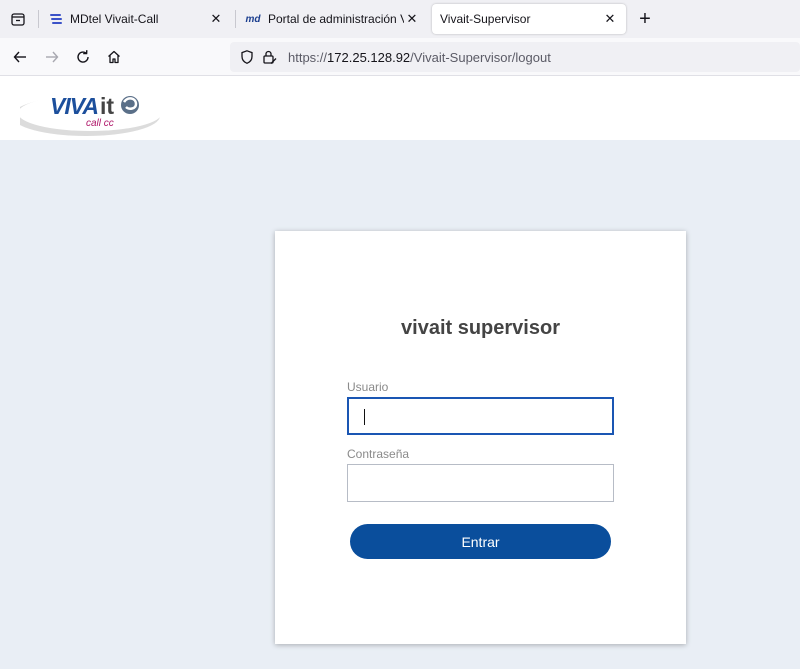 Image resolution: width=800 pixels, height=669 pixels. I want to click on page-header: VIVA it call cc, so click(400, 108).